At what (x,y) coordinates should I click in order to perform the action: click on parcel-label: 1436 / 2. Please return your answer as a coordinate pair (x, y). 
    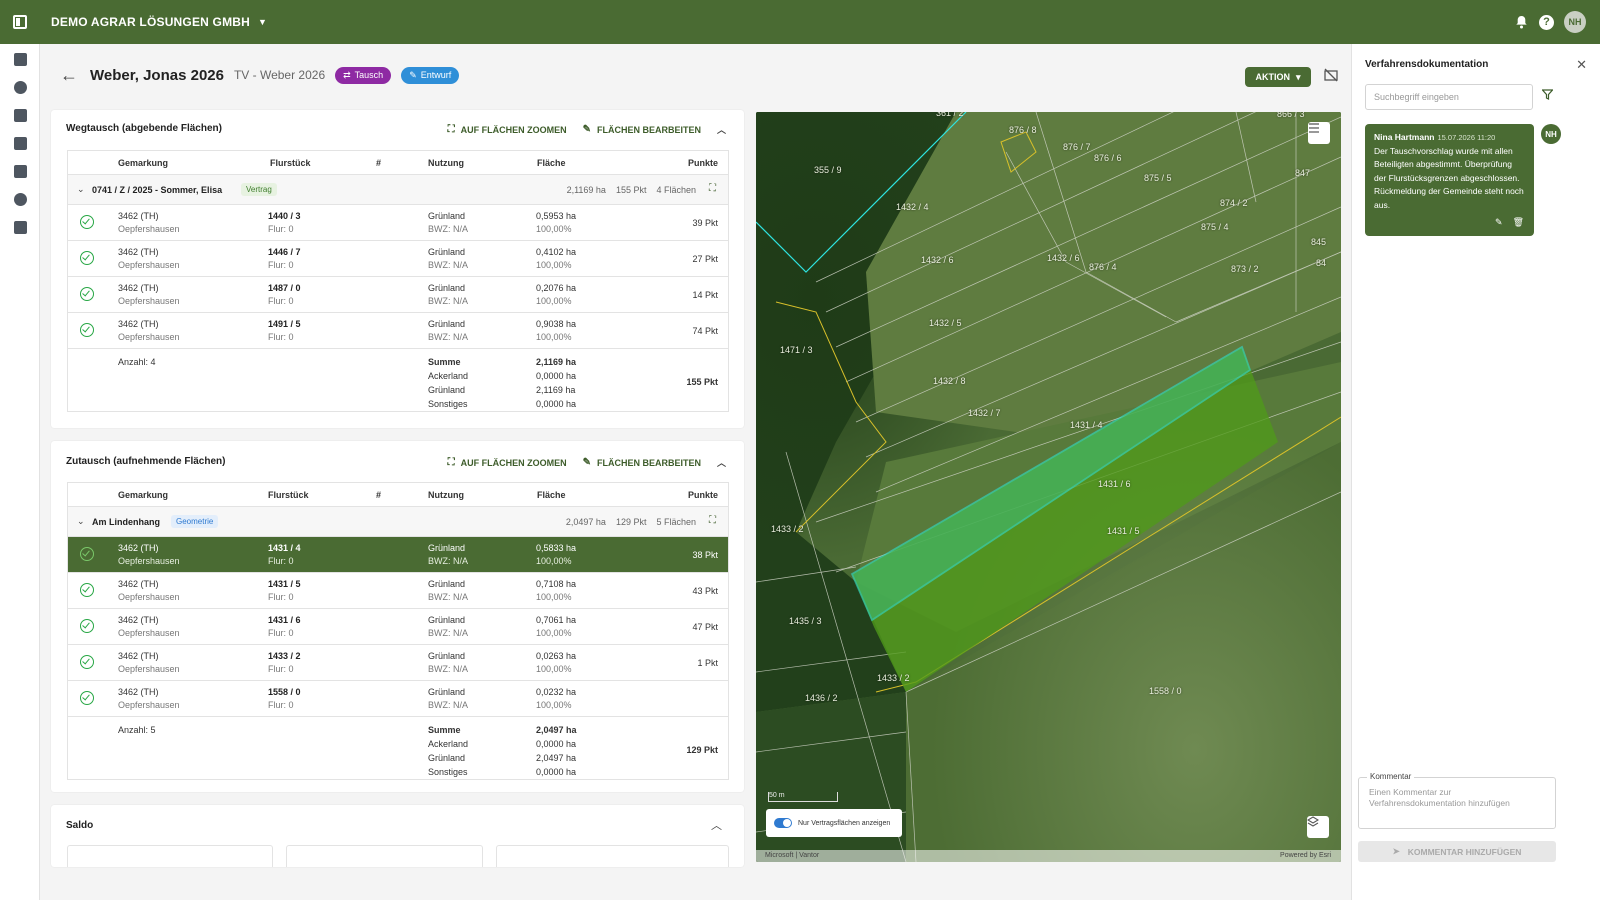
    Looking at the image, I should click on (821, 698).